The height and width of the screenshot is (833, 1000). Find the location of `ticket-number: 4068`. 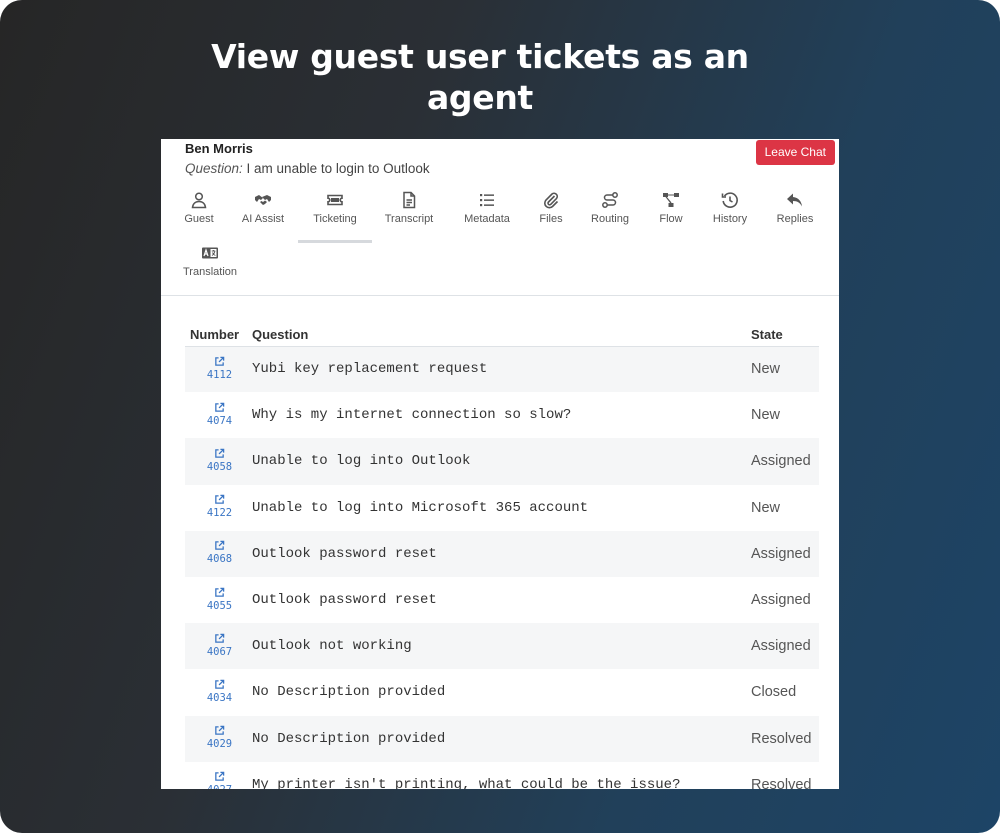

ticket-number: 4068 is located at coordinates (219, 559).